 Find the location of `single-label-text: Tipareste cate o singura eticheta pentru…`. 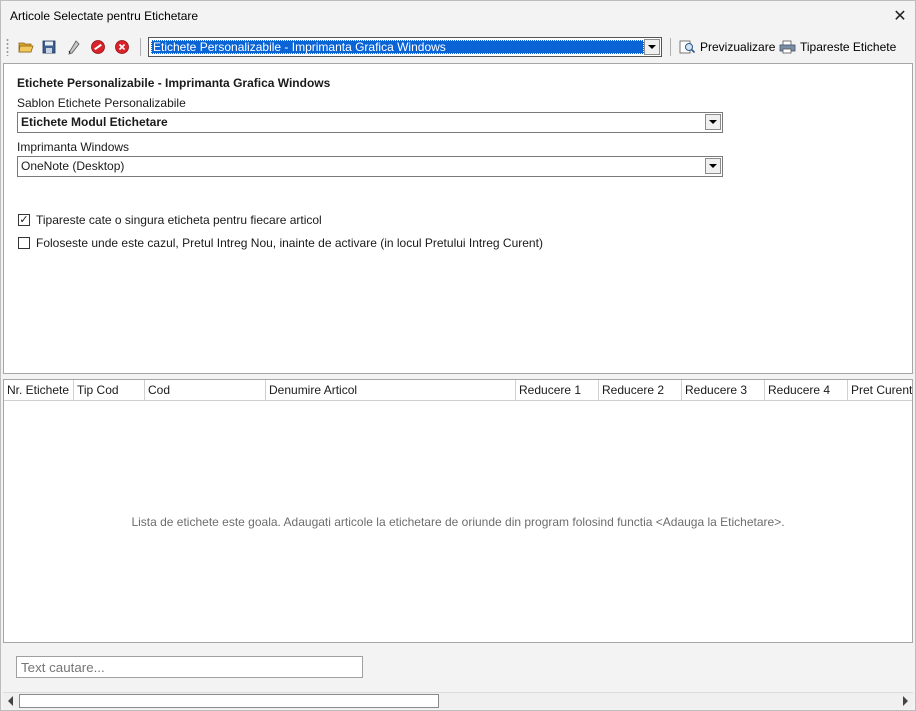

single-label-text: Tipareste cate o singura eticheta pentru… is located at coordinates (179, 220).